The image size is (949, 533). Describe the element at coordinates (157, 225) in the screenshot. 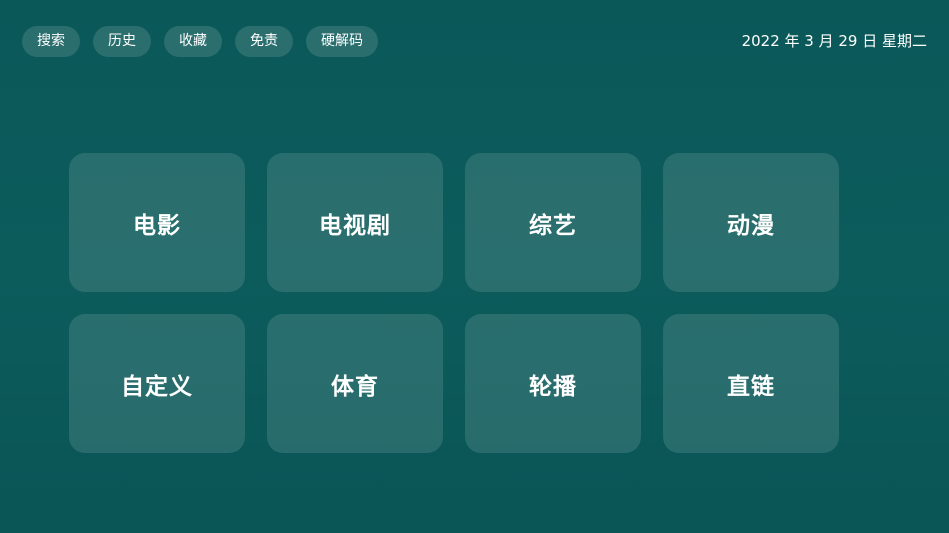

I see `category-label: 电影` at that location.